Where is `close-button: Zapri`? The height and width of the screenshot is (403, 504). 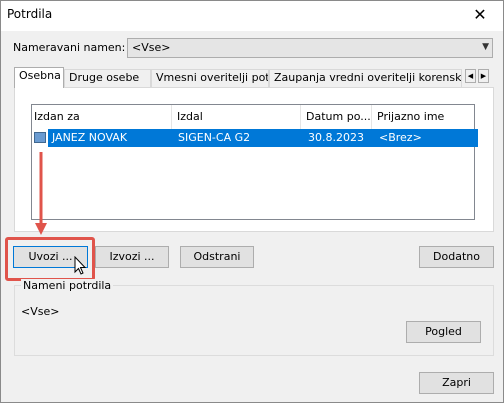
close-button: Zapri is located at coordinates (456, 383).